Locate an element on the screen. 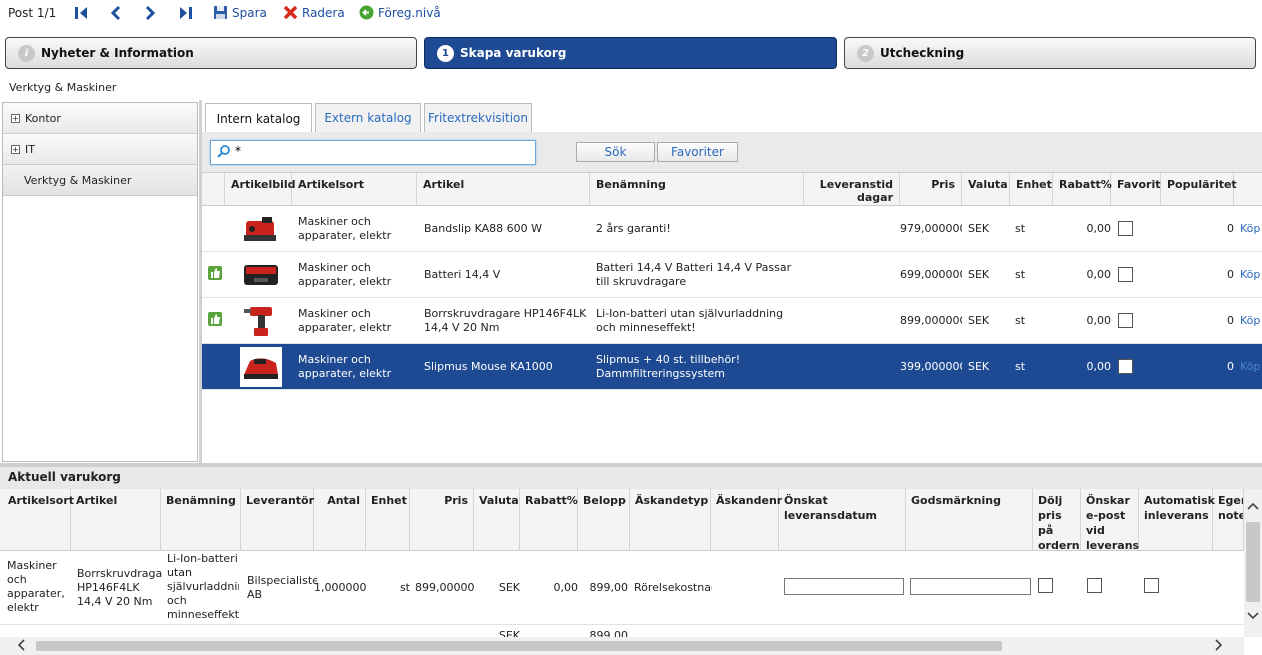 The image size is (1262, 655). cart-header-askandenr: Äskandenr is located at coordinates (746, 519).